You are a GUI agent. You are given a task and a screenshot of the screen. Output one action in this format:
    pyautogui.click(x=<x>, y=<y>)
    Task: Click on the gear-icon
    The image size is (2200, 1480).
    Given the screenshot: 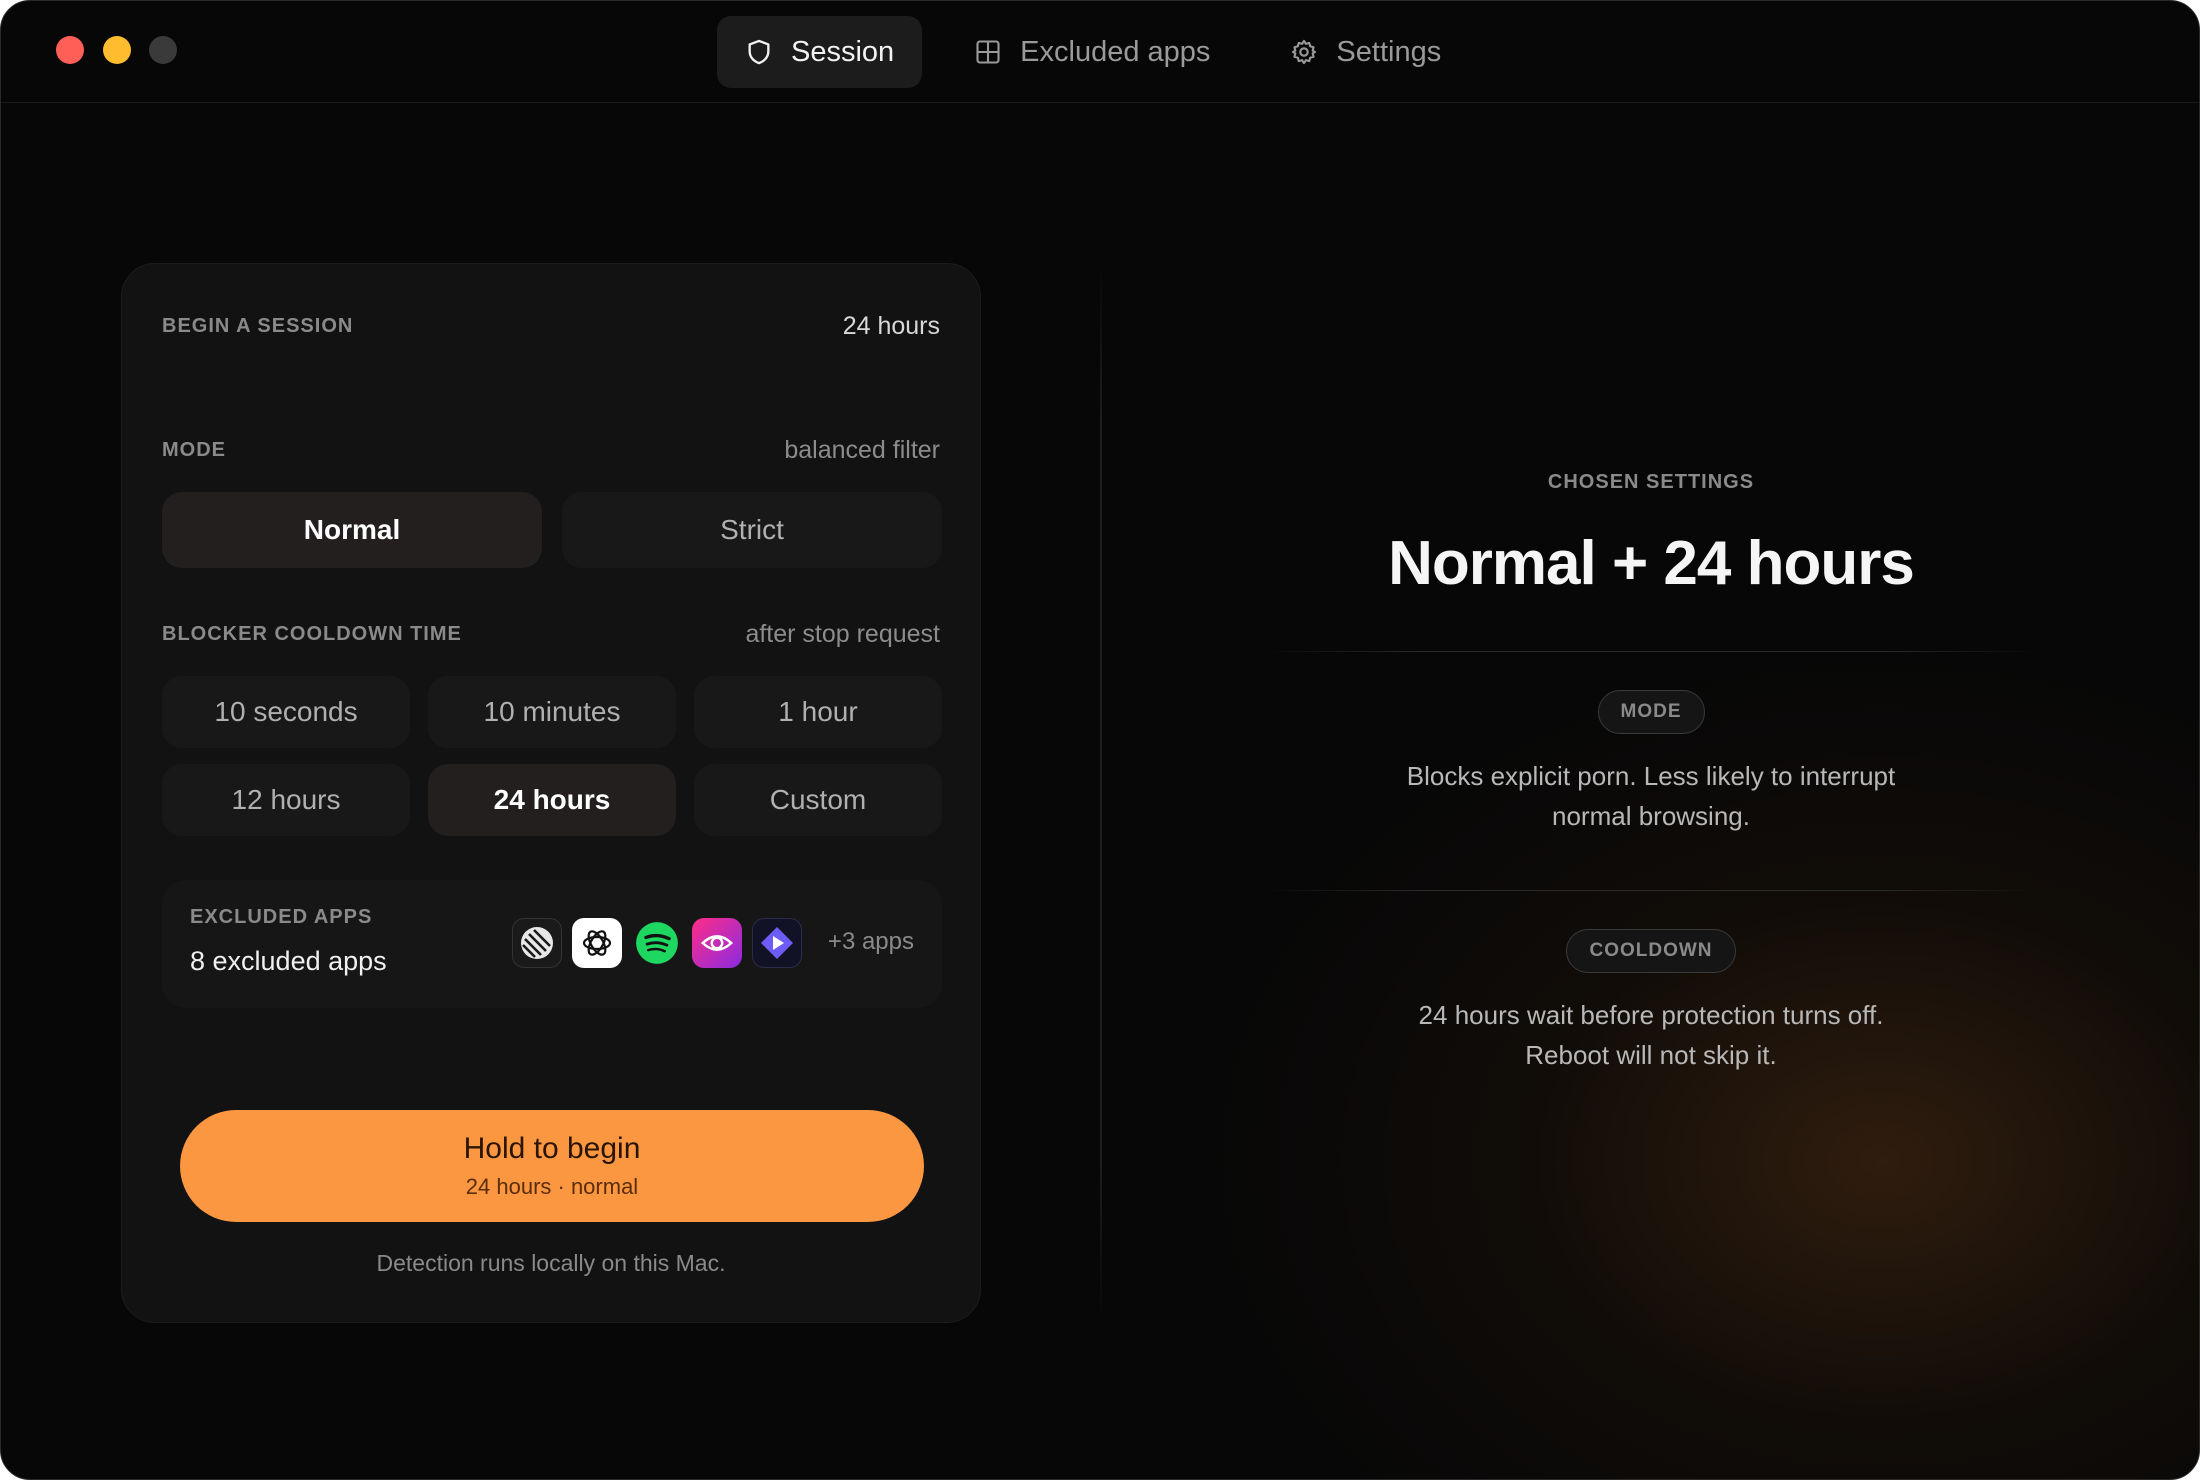 What is the action you would take?
    pyautogui.click(x=1304, y=52)
    